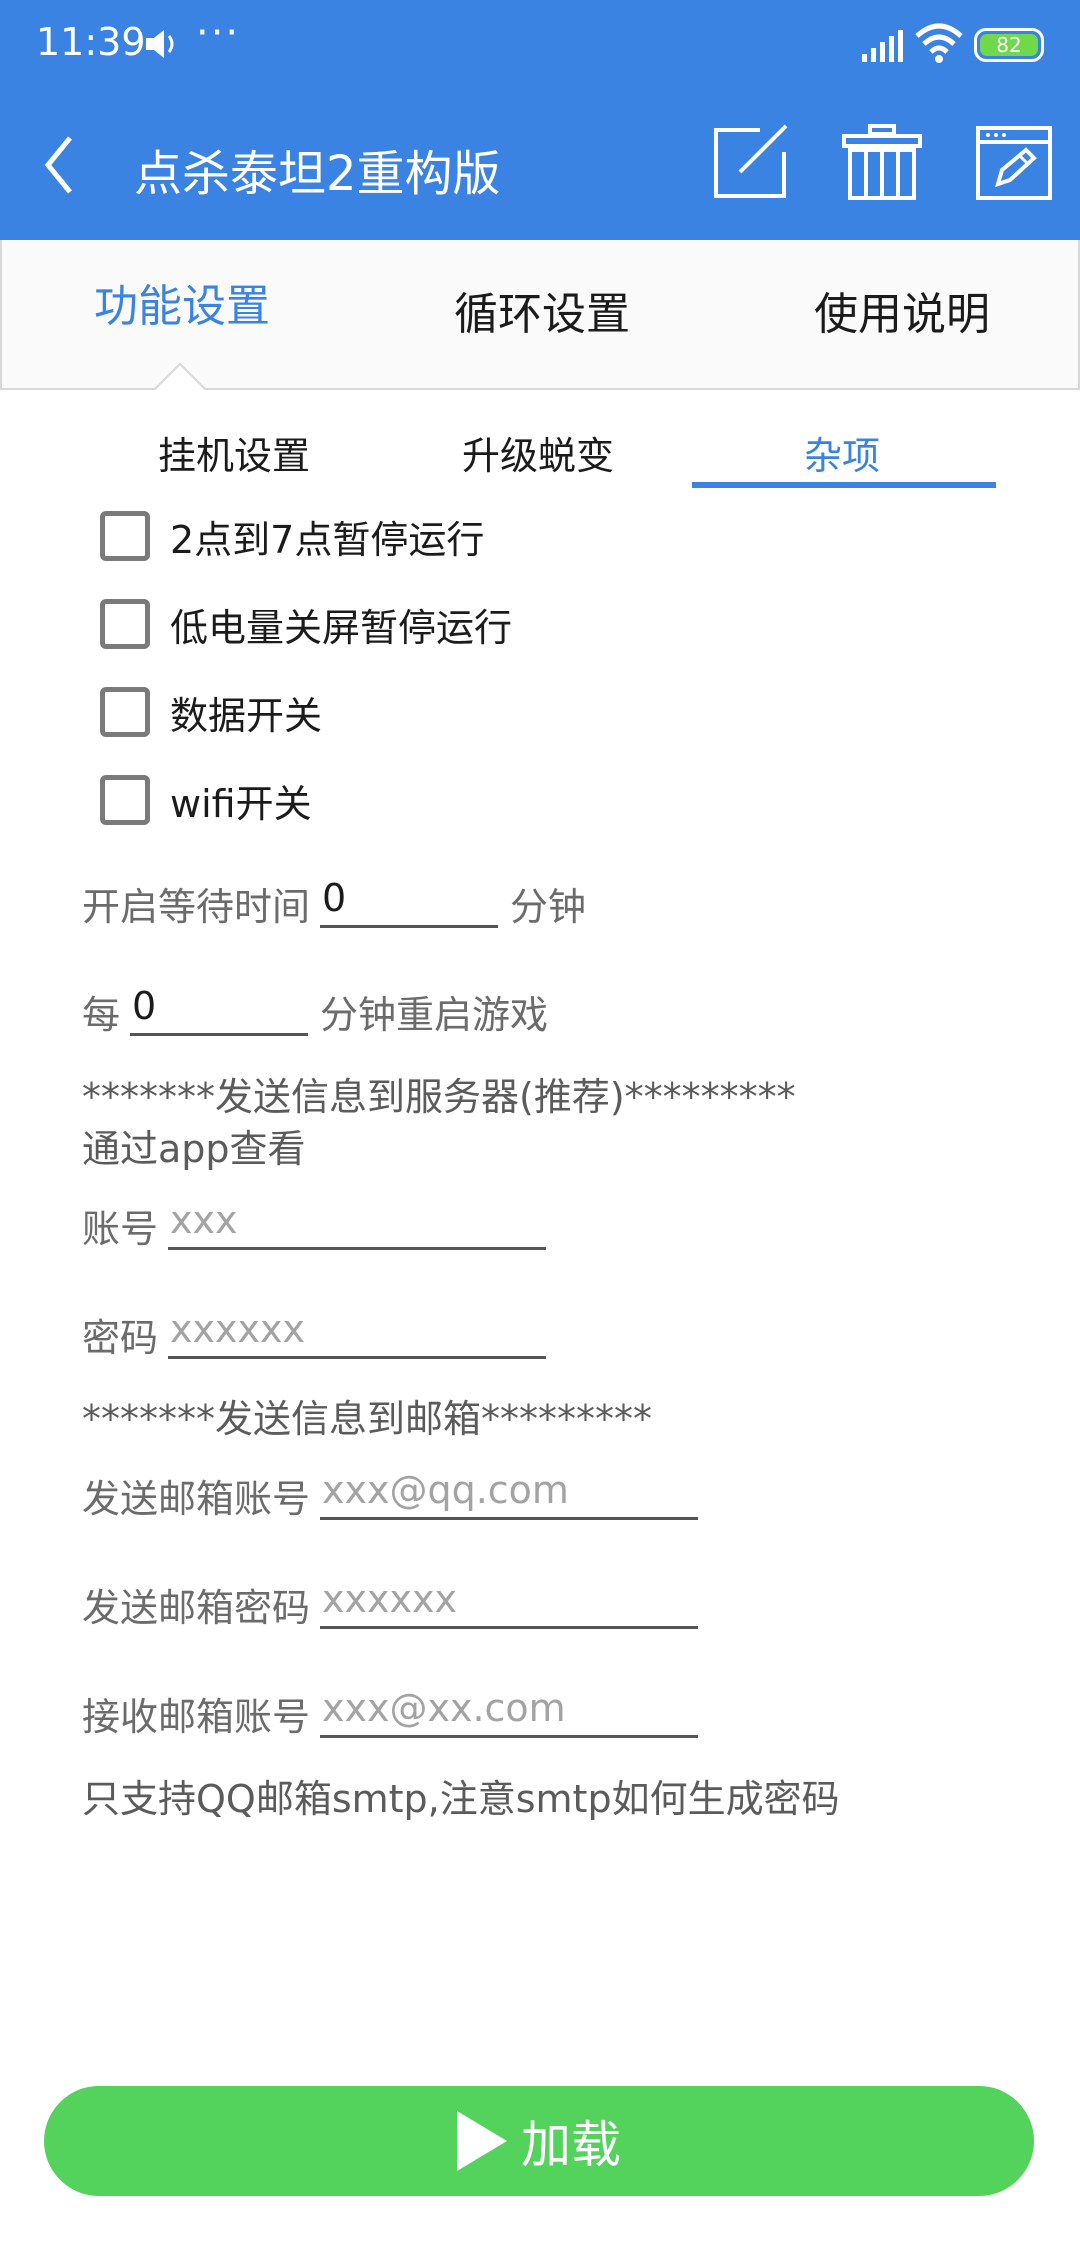 This screenshot has width=1080, height=2244. I want to click on page-title: 点杀泰坦2重构版, so click(317, 174).